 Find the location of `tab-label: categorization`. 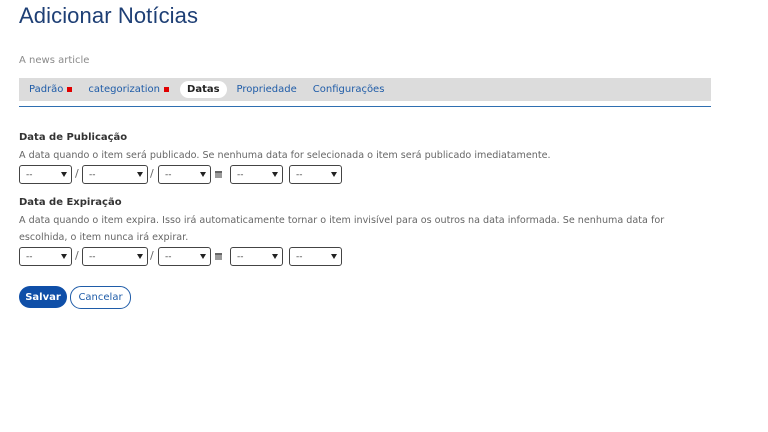

tab-label: categorization is located at coordinates (124, 89).